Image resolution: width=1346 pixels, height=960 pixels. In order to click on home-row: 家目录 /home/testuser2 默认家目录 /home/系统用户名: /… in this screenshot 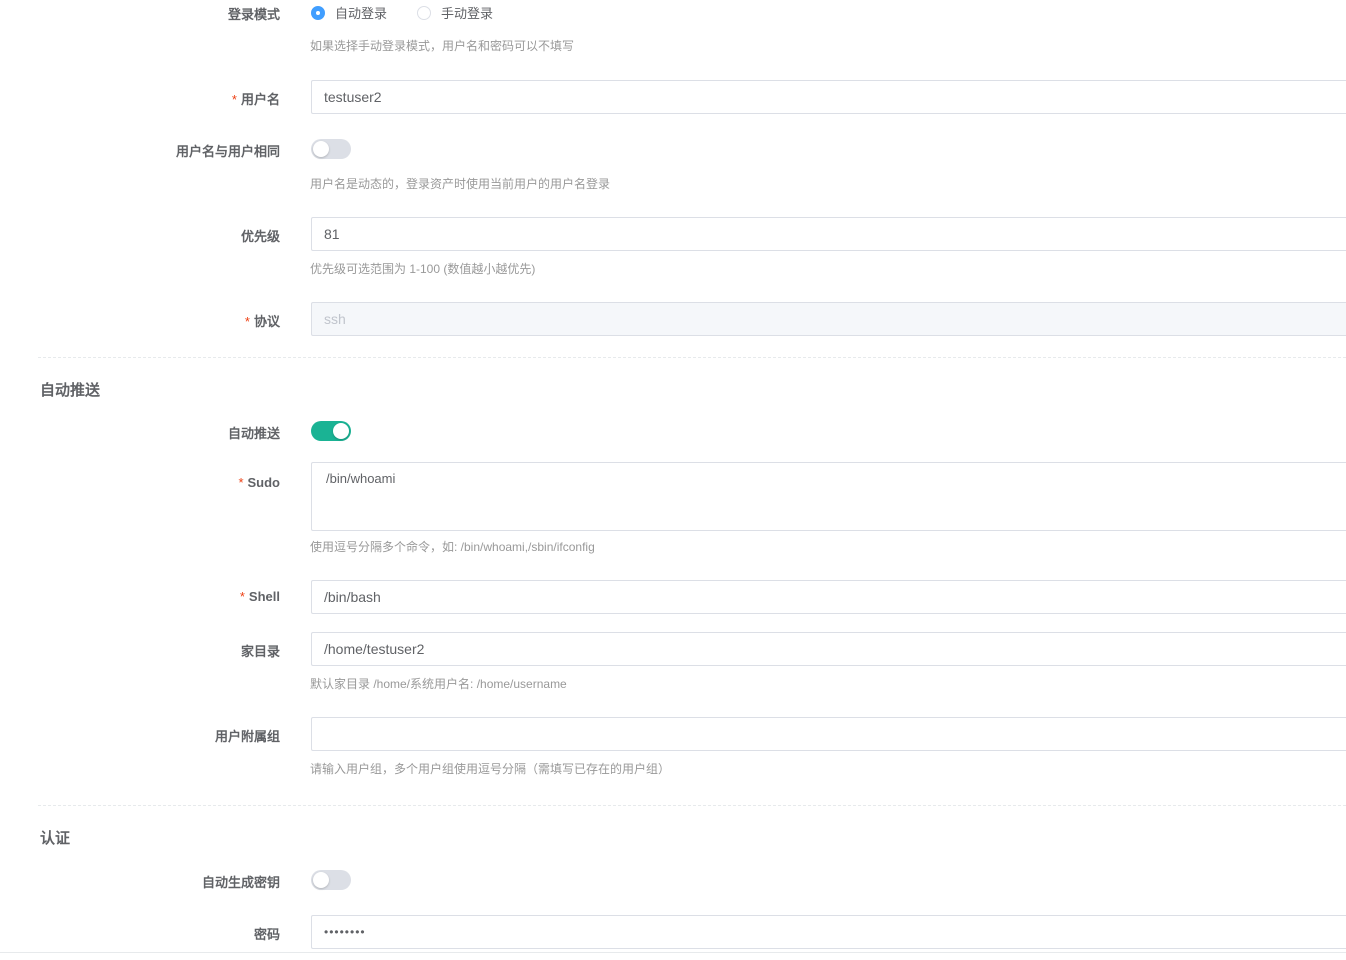, I will do `click(673, 662)`.